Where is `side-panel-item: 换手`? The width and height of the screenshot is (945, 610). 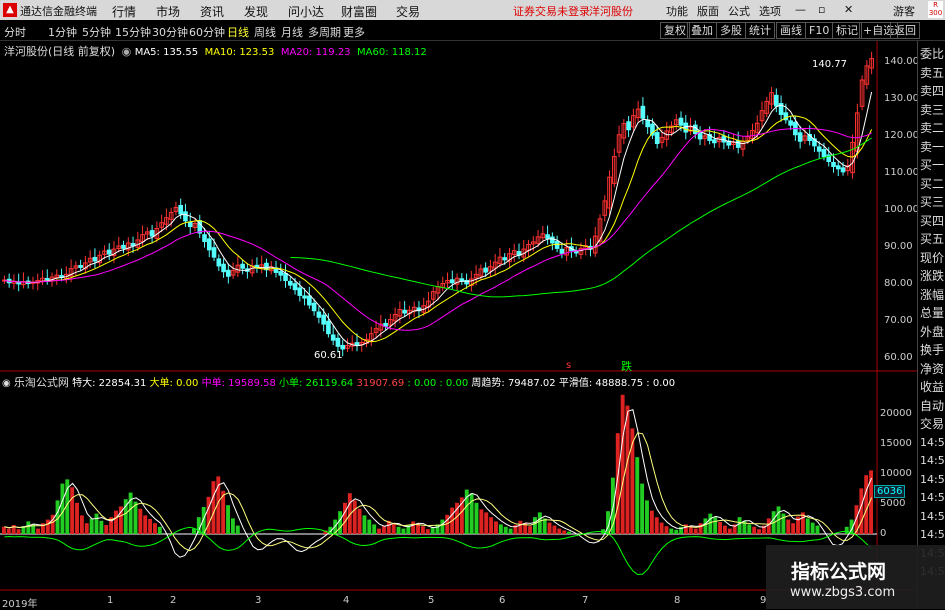 side-panel-item: 换手 is located at coordinates (932, 350).